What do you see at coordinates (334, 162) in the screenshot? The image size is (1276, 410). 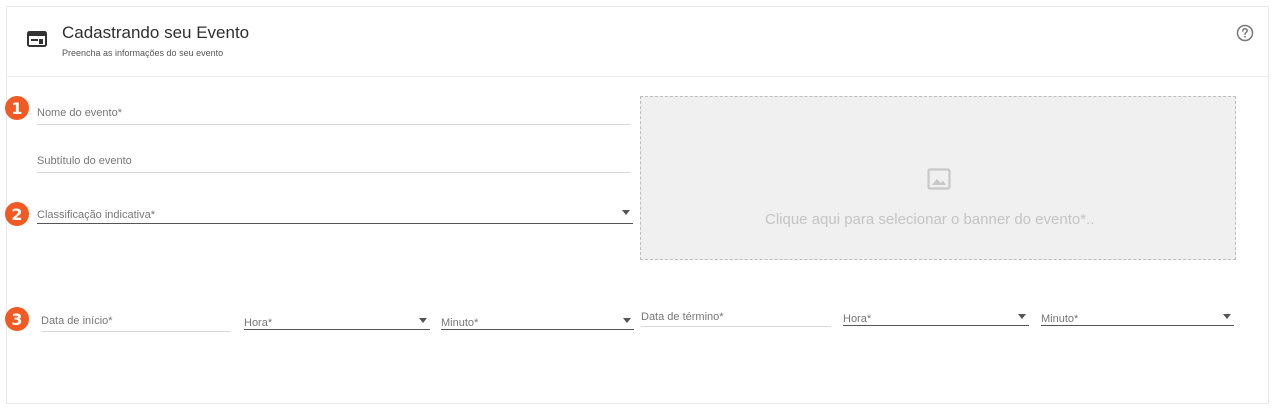 I see `event-subtitle-field: Subtítulo do evento` at bounding box center [334, 162].